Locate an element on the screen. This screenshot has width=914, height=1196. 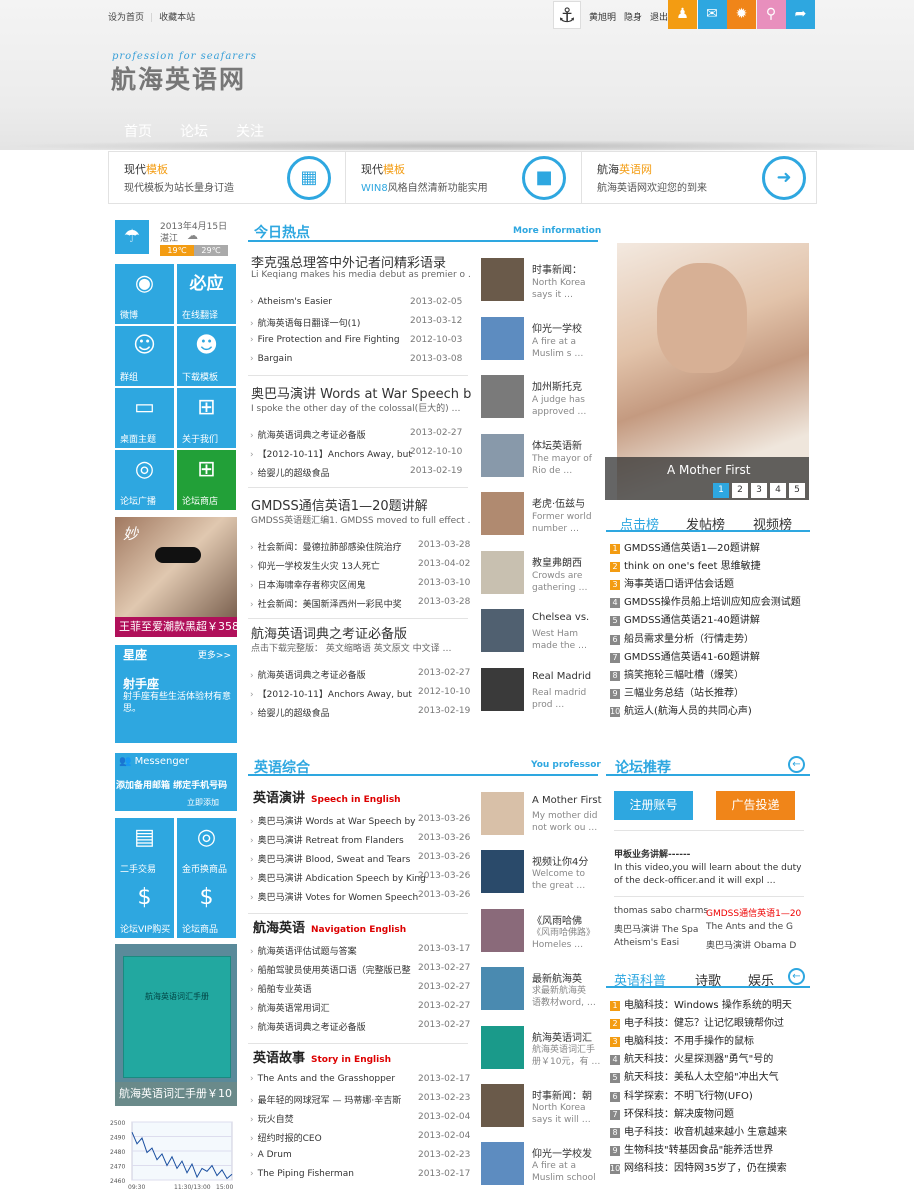
list-item: 奥巴马演讲 Blood, Sweat and Tears 2013-03-26 is located at coordinates (360, 858).